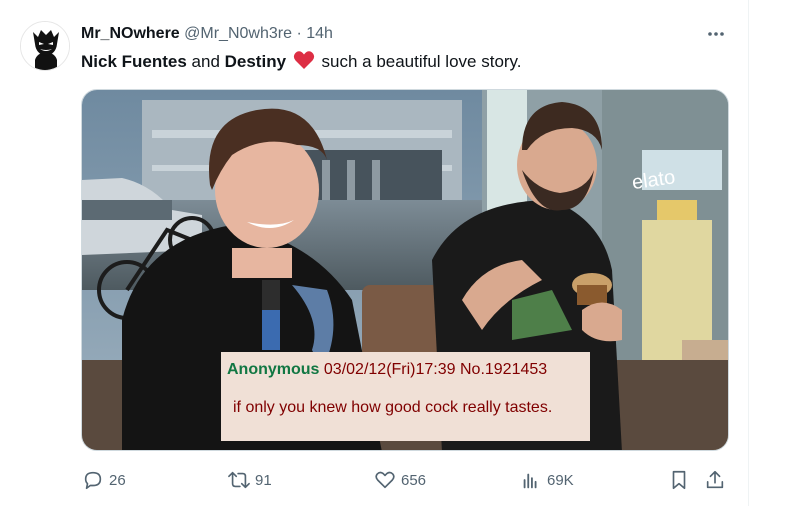  I want to click on mention-name-2: Destiny, so click(255, 61).